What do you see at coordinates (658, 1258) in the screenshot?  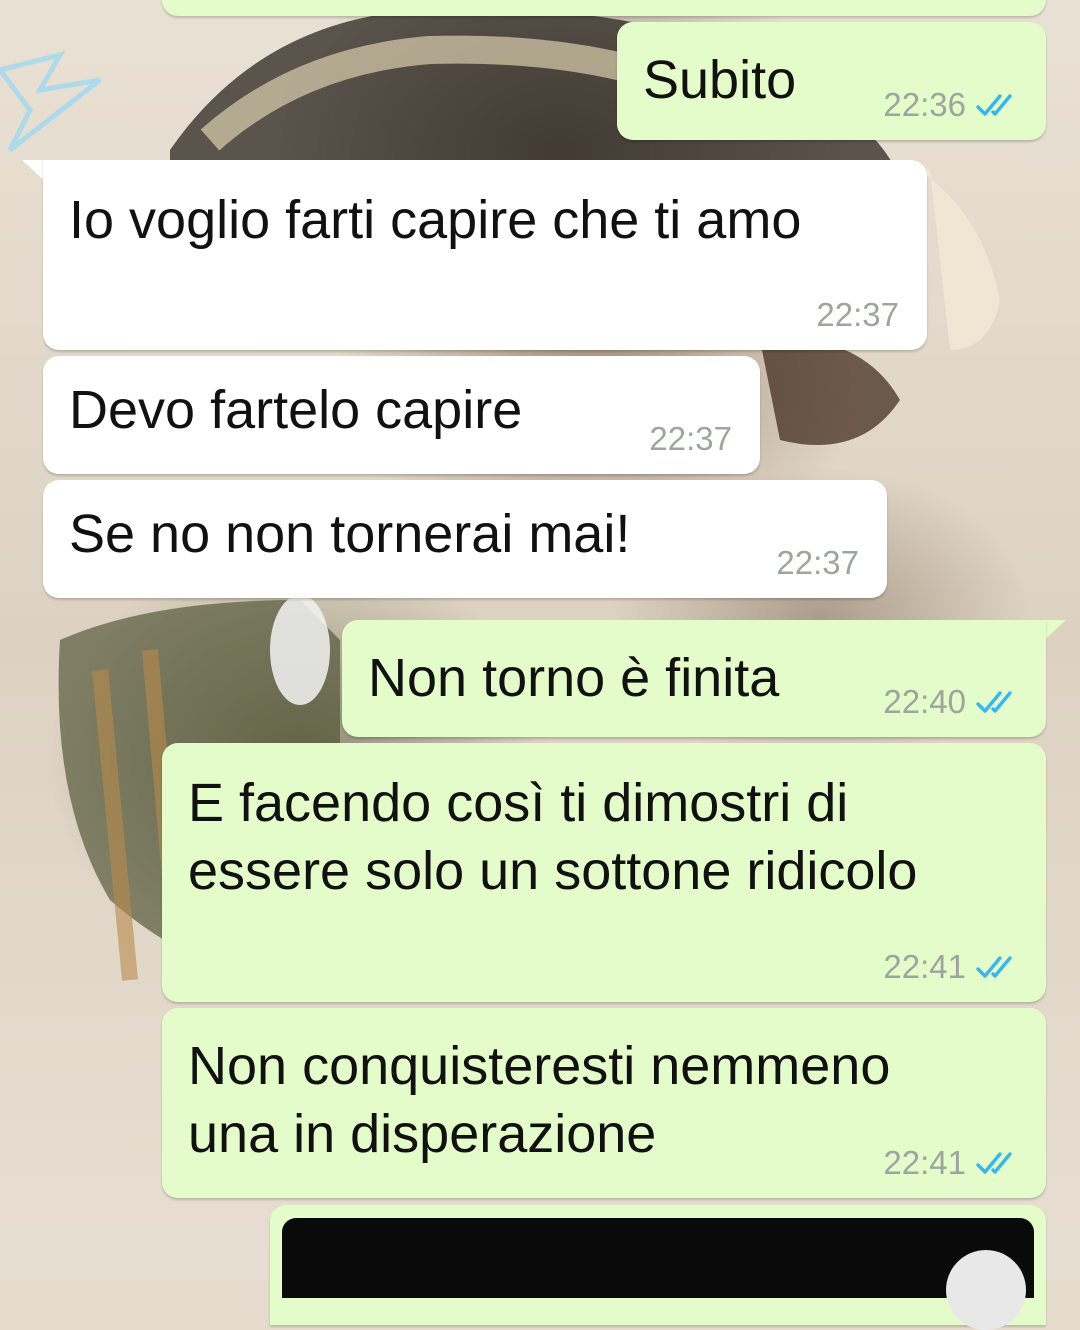 I see `media-thumbnail` at bounding box center [658, 1258].